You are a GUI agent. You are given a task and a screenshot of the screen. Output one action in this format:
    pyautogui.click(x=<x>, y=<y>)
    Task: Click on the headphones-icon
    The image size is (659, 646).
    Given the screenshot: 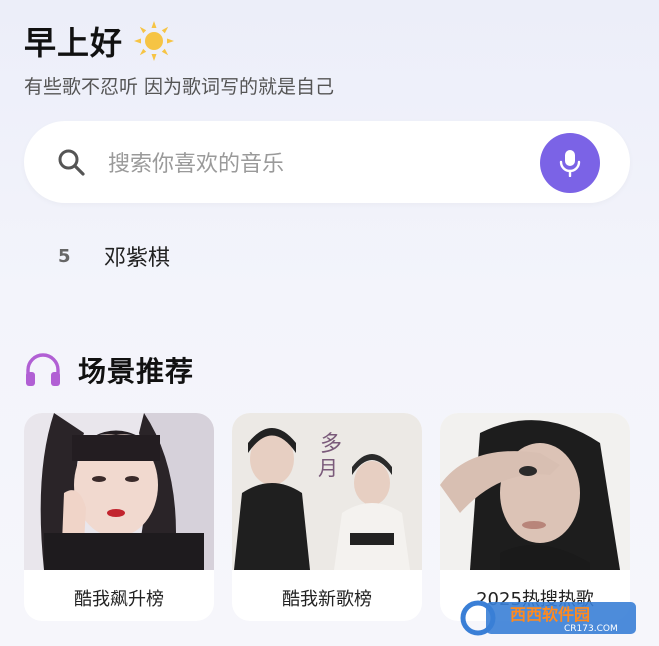 What is the action you would take?
    pyautogui.click(x=43, y=369)
    